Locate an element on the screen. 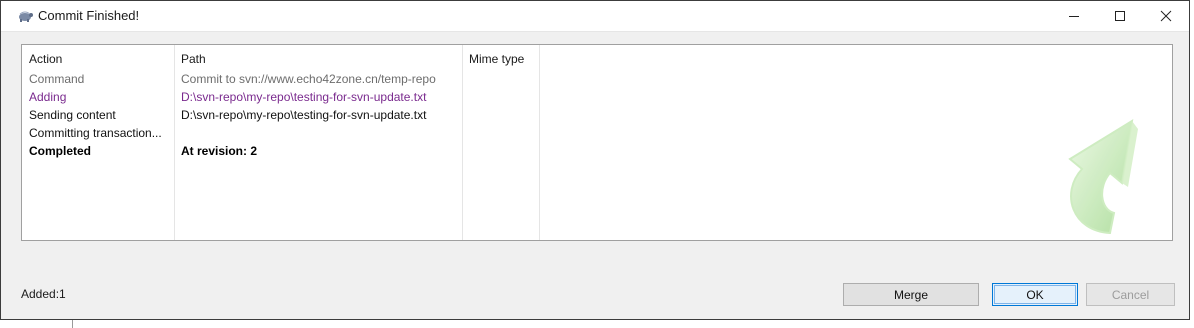  ok-button: OK is located at coordinates (1035, 294).